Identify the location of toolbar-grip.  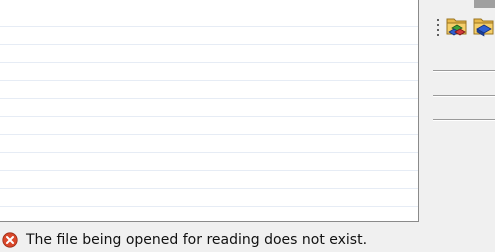
(438, 29).